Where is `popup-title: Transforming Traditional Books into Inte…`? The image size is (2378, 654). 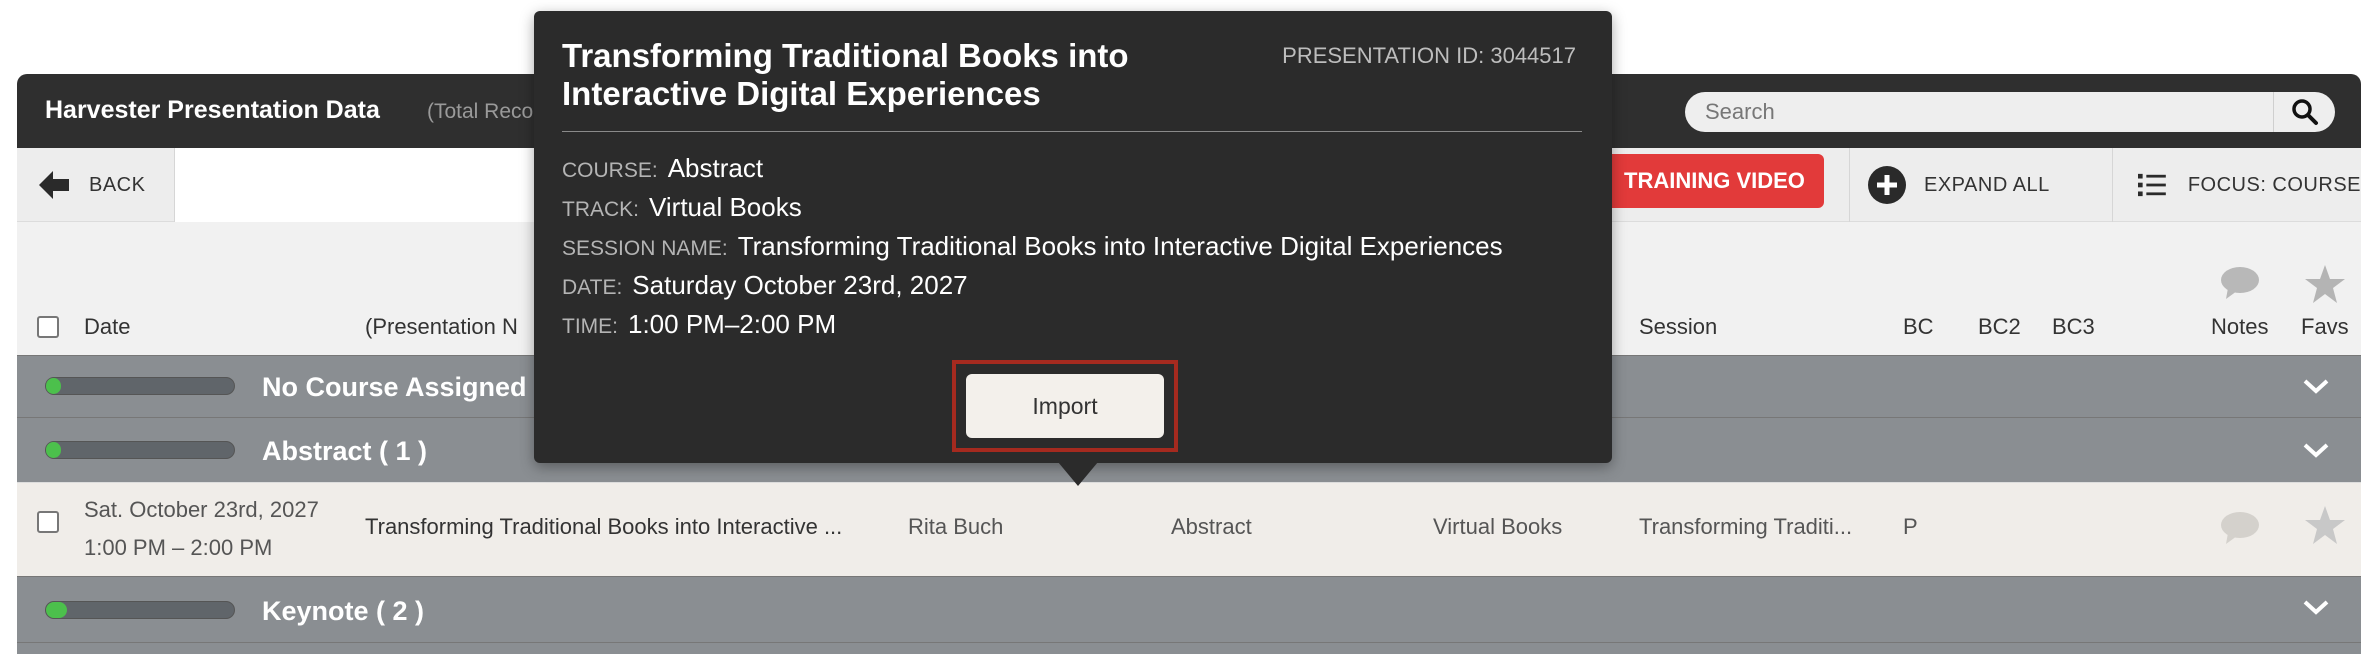
popup-title: Transforming Traditional Books into Inte… is located at coordinates (845, 74).